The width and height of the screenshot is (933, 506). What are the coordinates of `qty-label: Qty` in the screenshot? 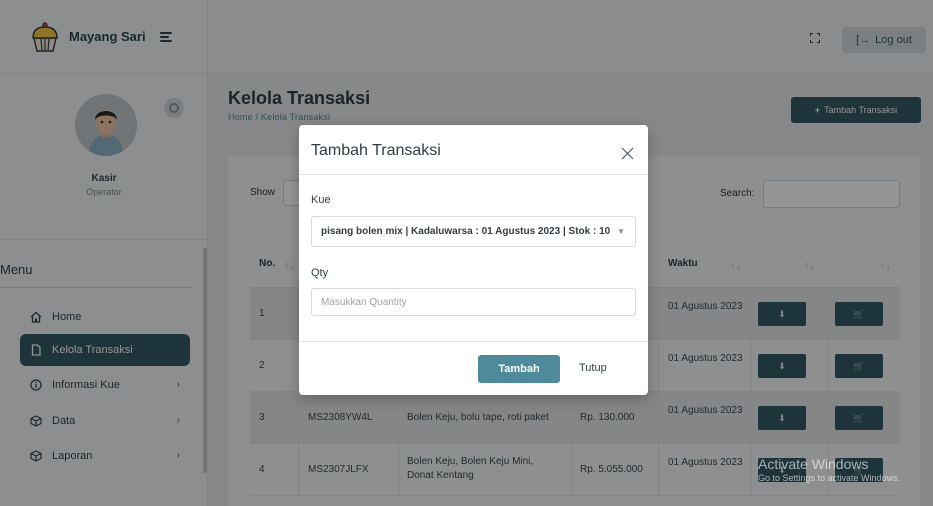 It's located at (320, 273).